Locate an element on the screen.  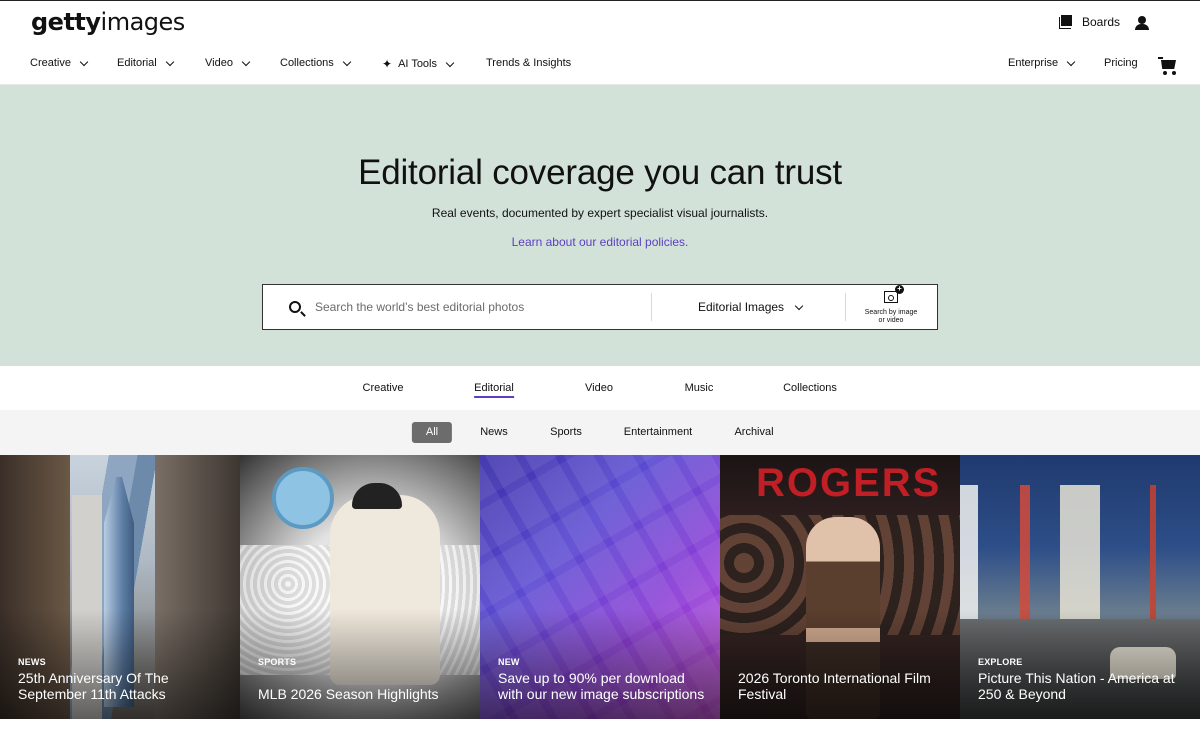
hero-title: Editorial coverage you can trust is located at coordinates (600, 172).